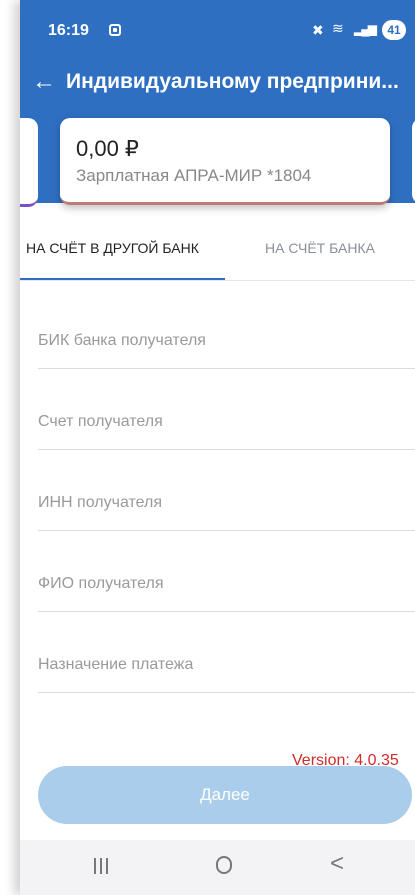 This screenshot has height=895, width=415. Describe the element at coordinates (29, 162) in the screenshot. I see `account-card-previous` at that location.